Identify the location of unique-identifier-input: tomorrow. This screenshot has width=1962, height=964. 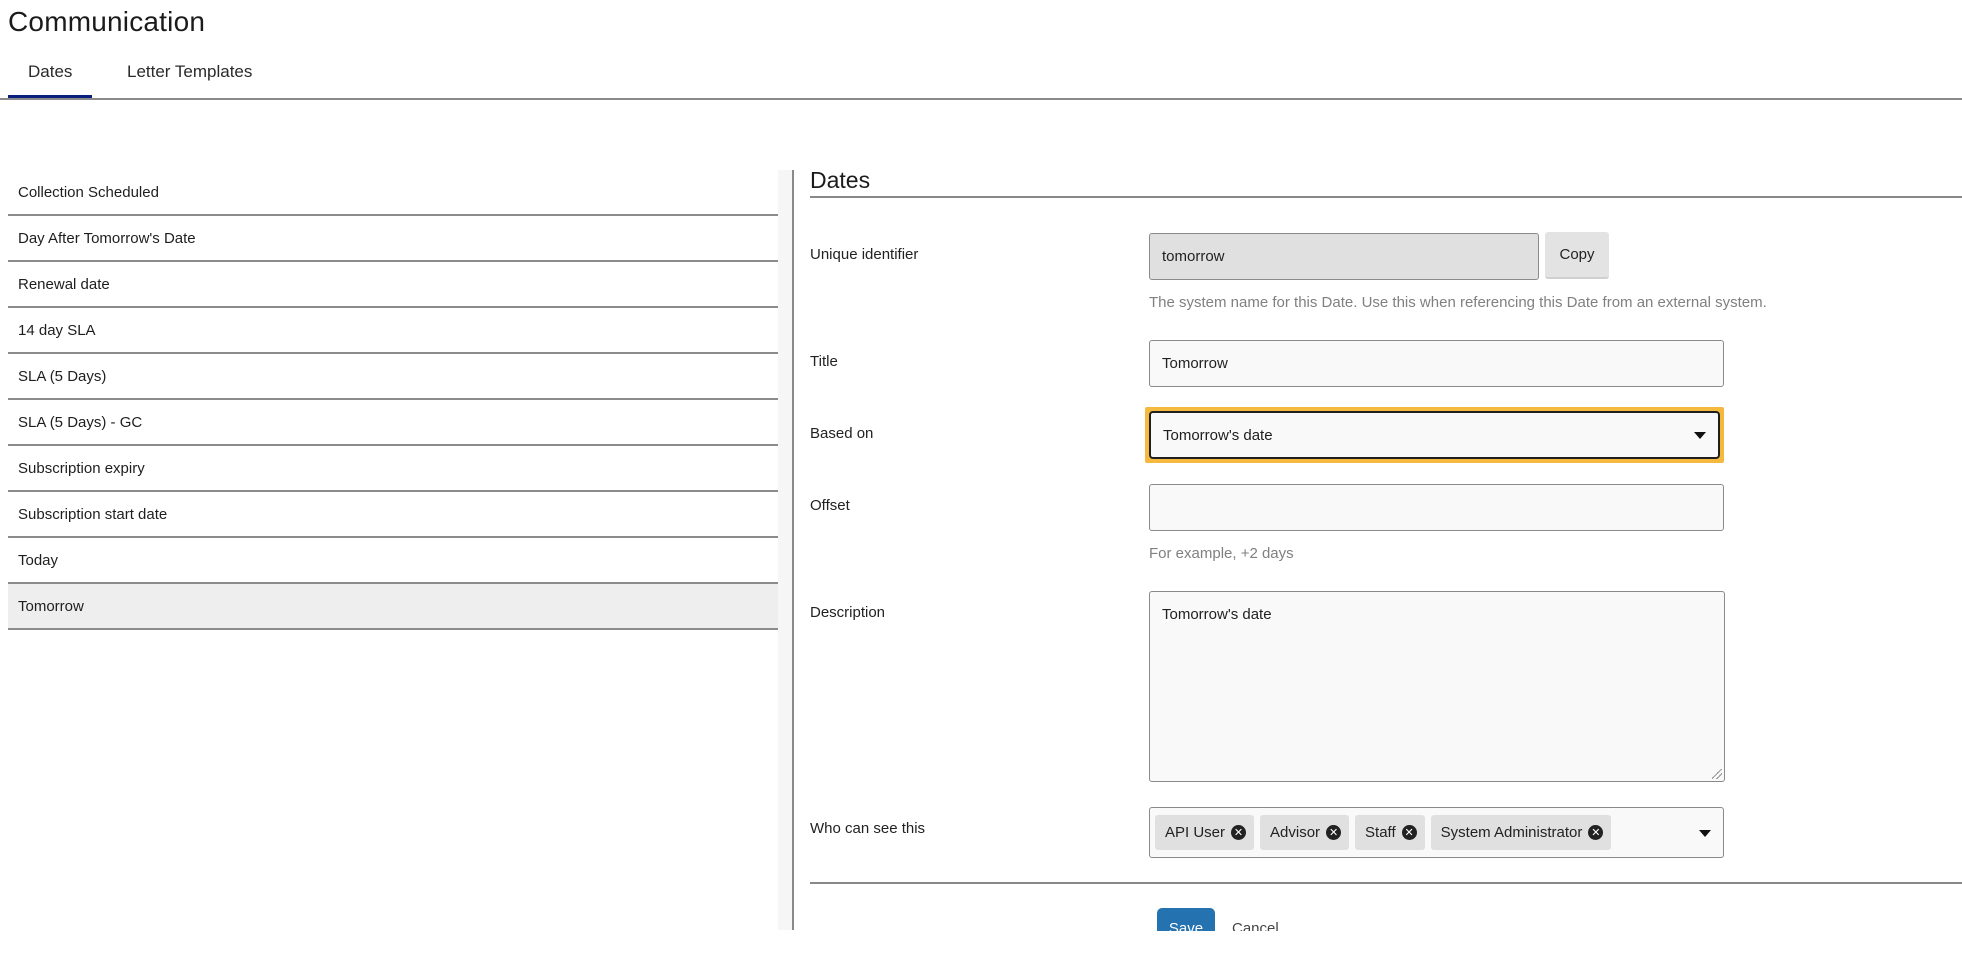
(1344, 256).